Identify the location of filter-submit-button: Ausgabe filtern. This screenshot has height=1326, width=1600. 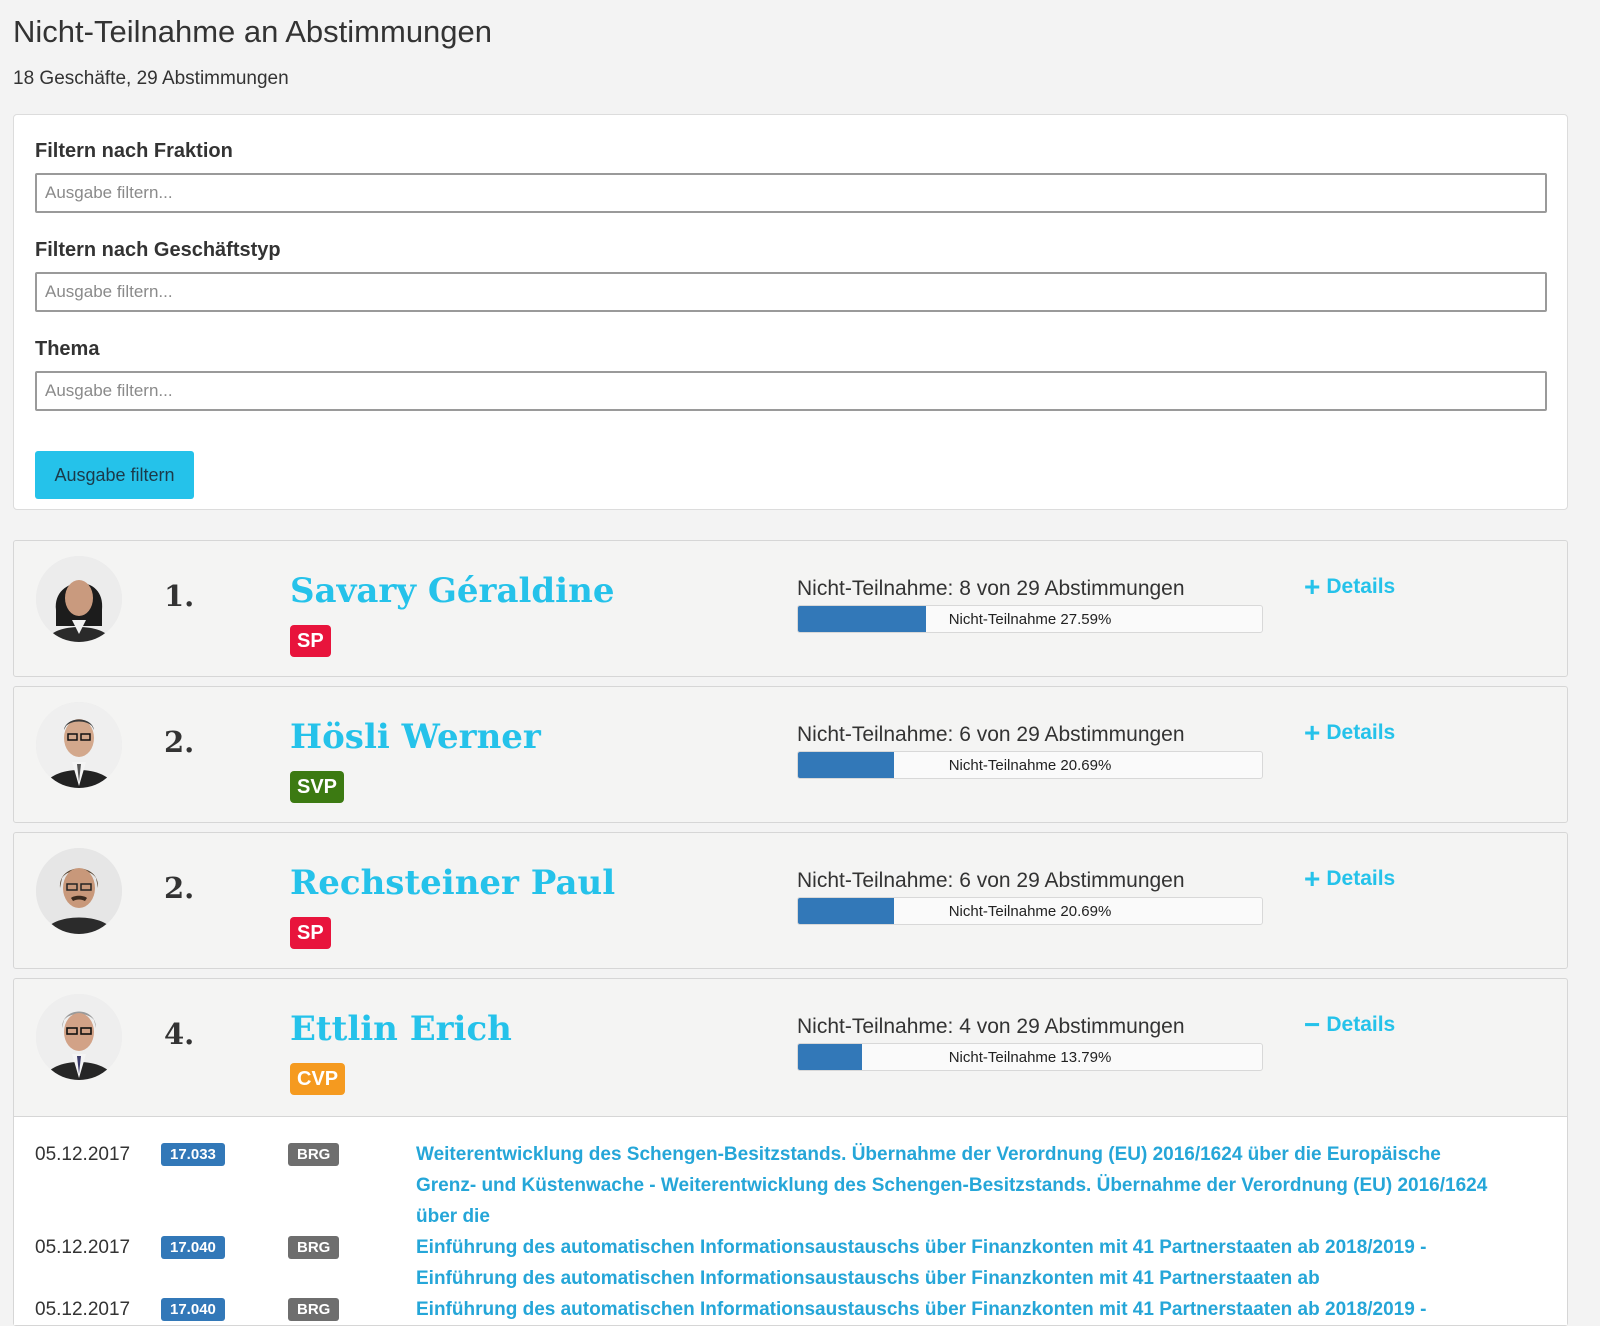
(114, 475).